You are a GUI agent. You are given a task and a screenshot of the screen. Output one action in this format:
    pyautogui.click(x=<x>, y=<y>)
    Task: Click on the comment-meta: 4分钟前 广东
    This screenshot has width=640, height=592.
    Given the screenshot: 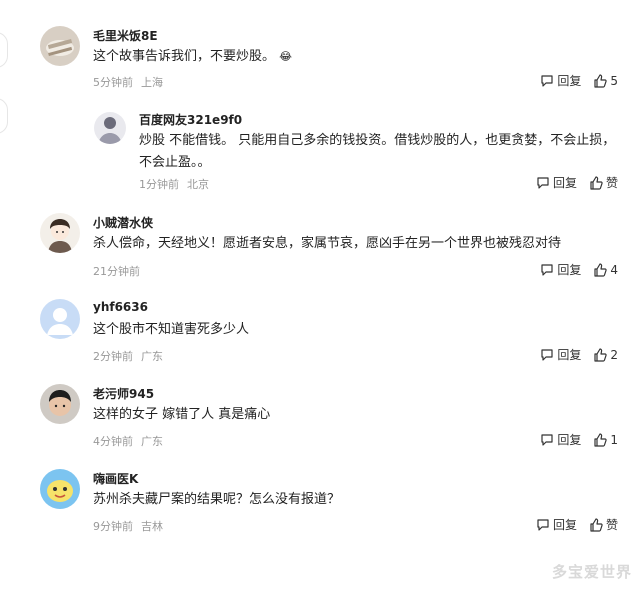 What is the action you would take?
    pyautogui.click(x=128, y=441)
    